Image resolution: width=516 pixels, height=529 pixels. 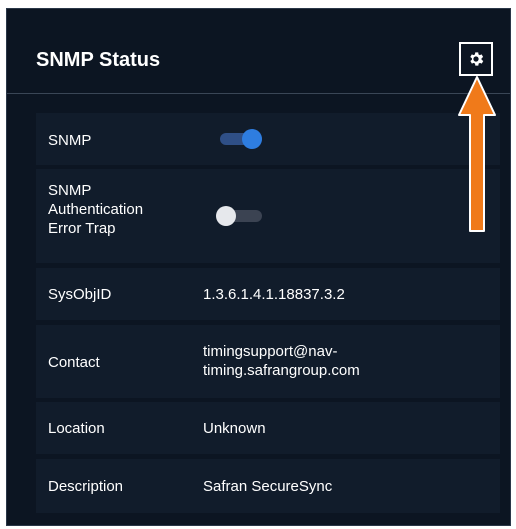 What do you see at coordinates (239, 139) in the screenshot?
I see `snmp-toggle` at bounding box center [239, 139].